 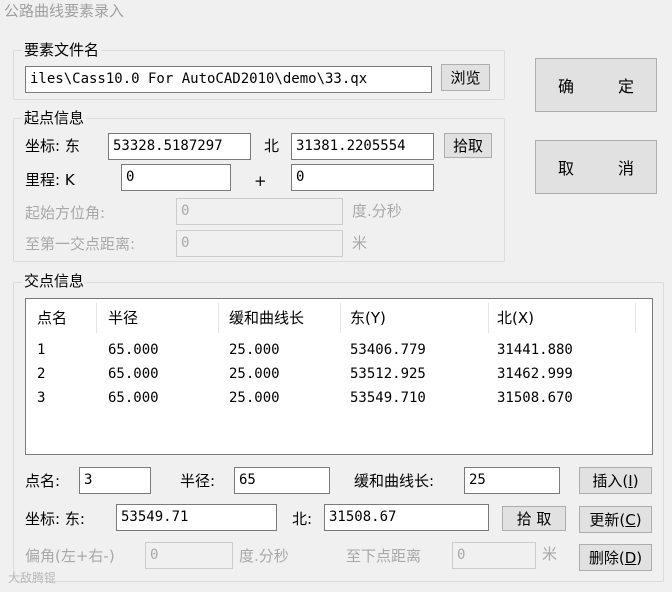 I want to click on col-header-north: 北(X), so click(x=515, y=318).